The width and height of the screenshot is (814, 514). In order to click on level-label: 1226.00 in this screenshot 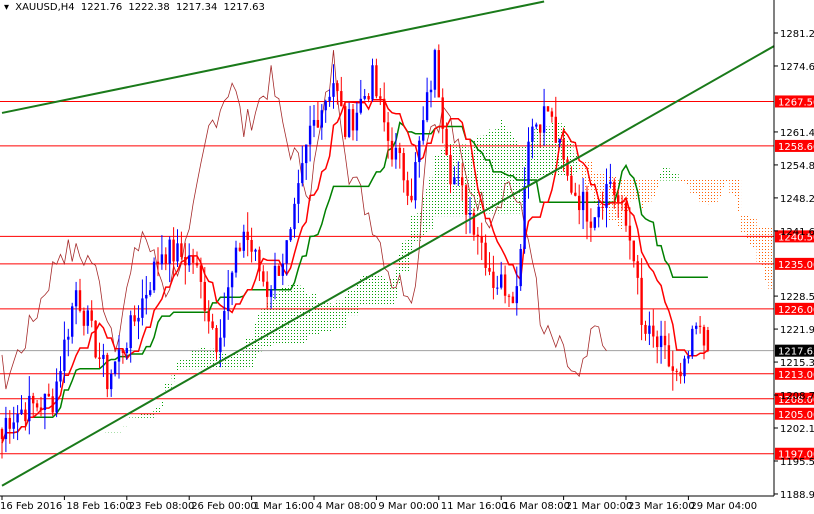, I will do `click(796, 310)`.